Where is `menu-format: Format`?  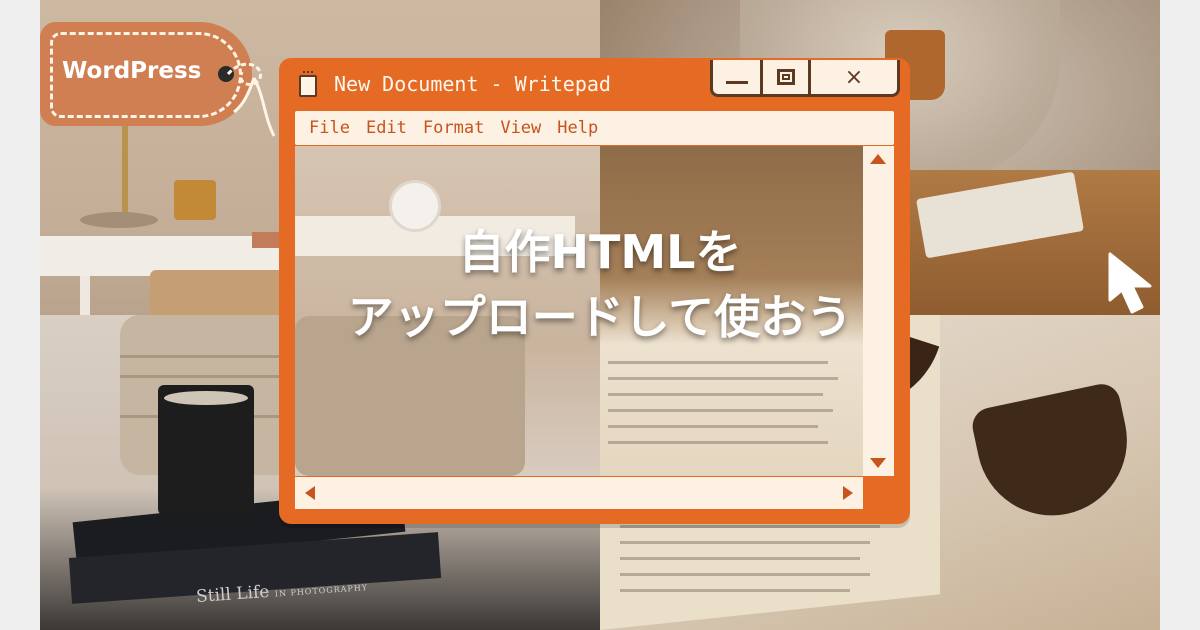 menu-format: Format is located at coordinates (453, 128).